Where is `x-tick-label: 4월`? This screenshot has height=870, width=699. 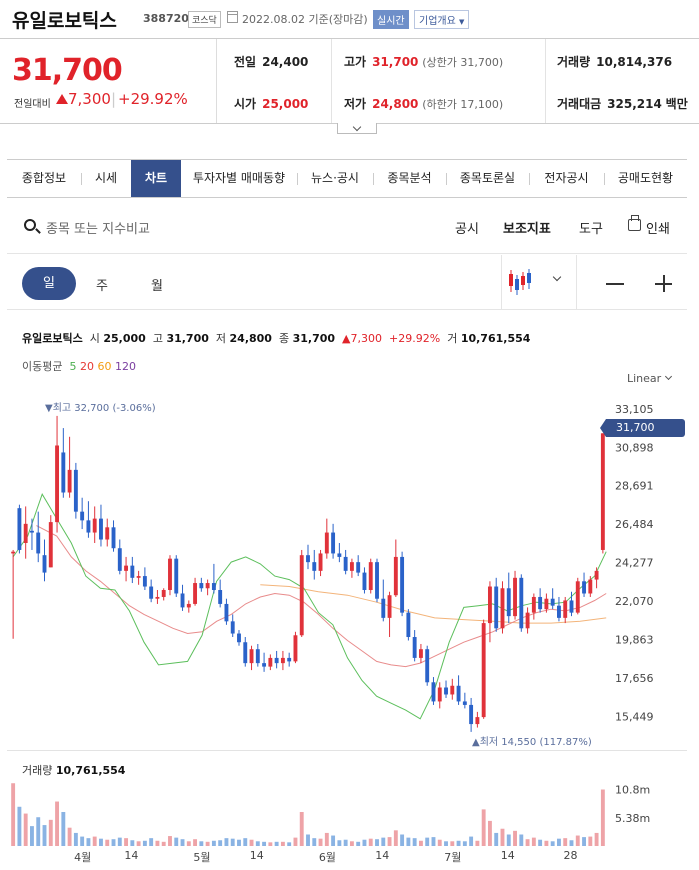
x-tick-label: 4월 is located at coordinates (83, 857).